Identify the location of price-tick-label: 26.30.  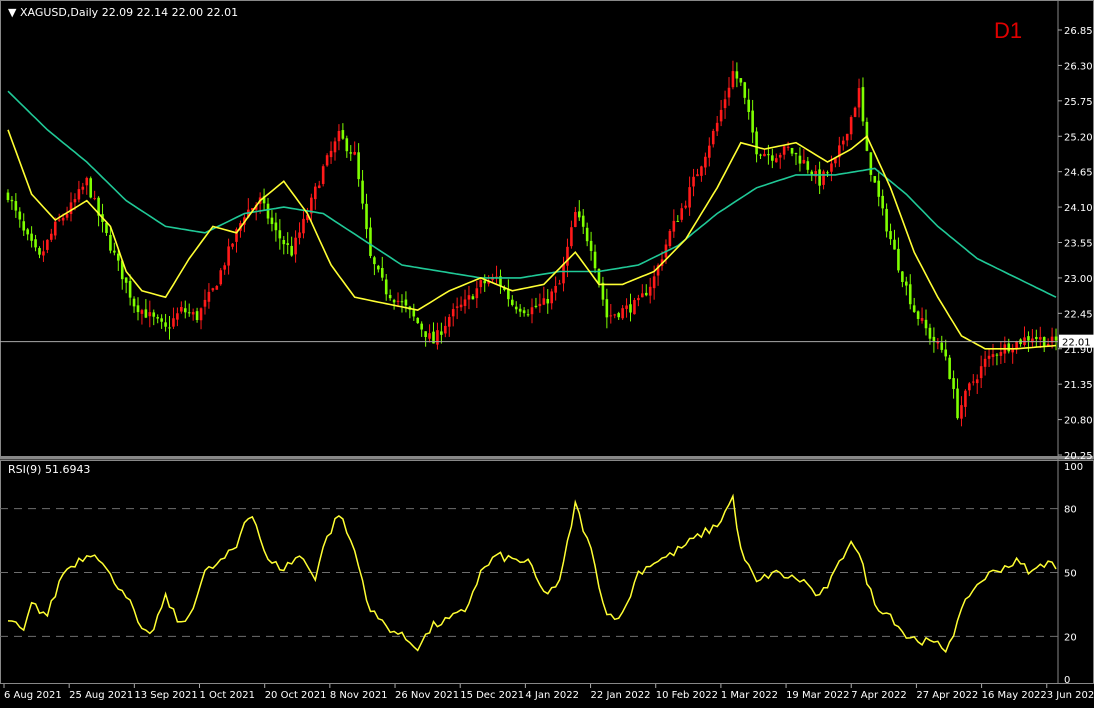
(1078, 66).